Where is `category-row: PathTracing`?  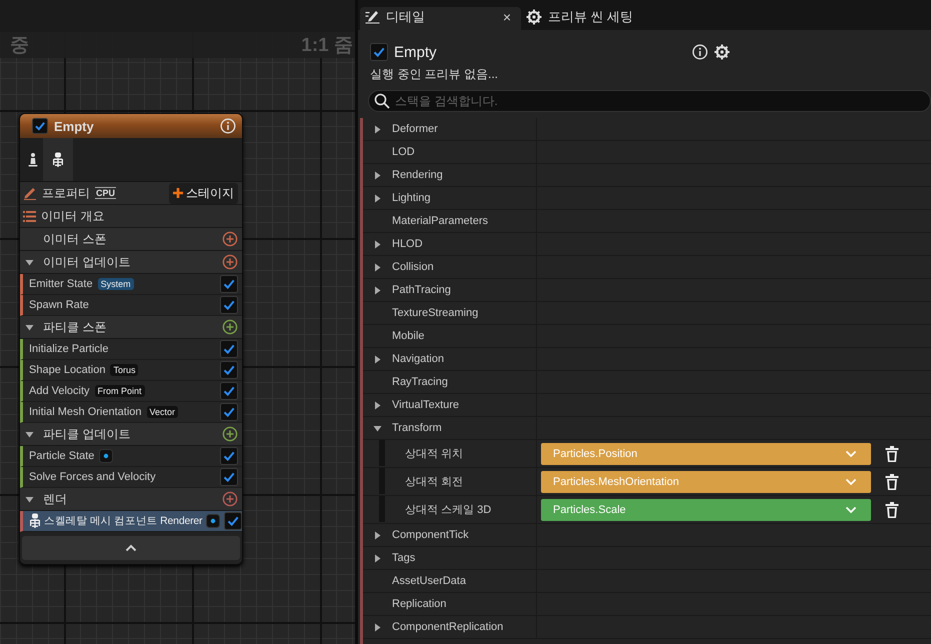 category-row: PathTracing is located at coordinates (450, 290).